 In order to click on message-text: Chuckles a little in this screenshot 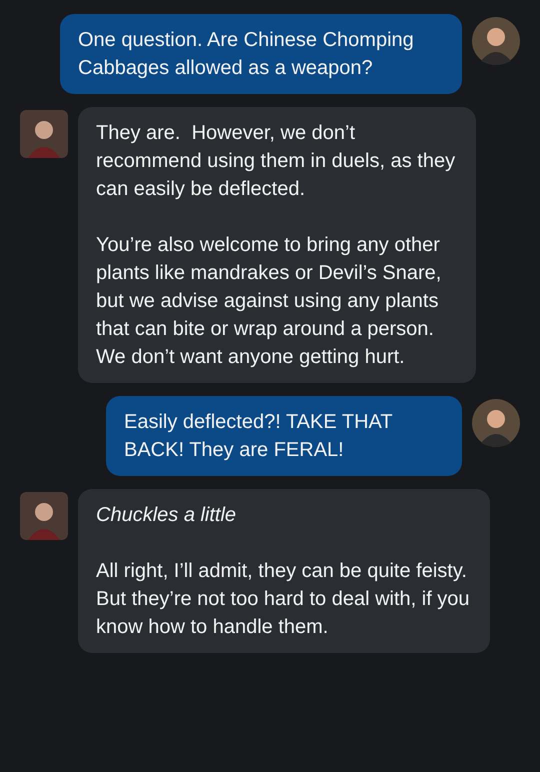, I will do `click(167, 515)`.